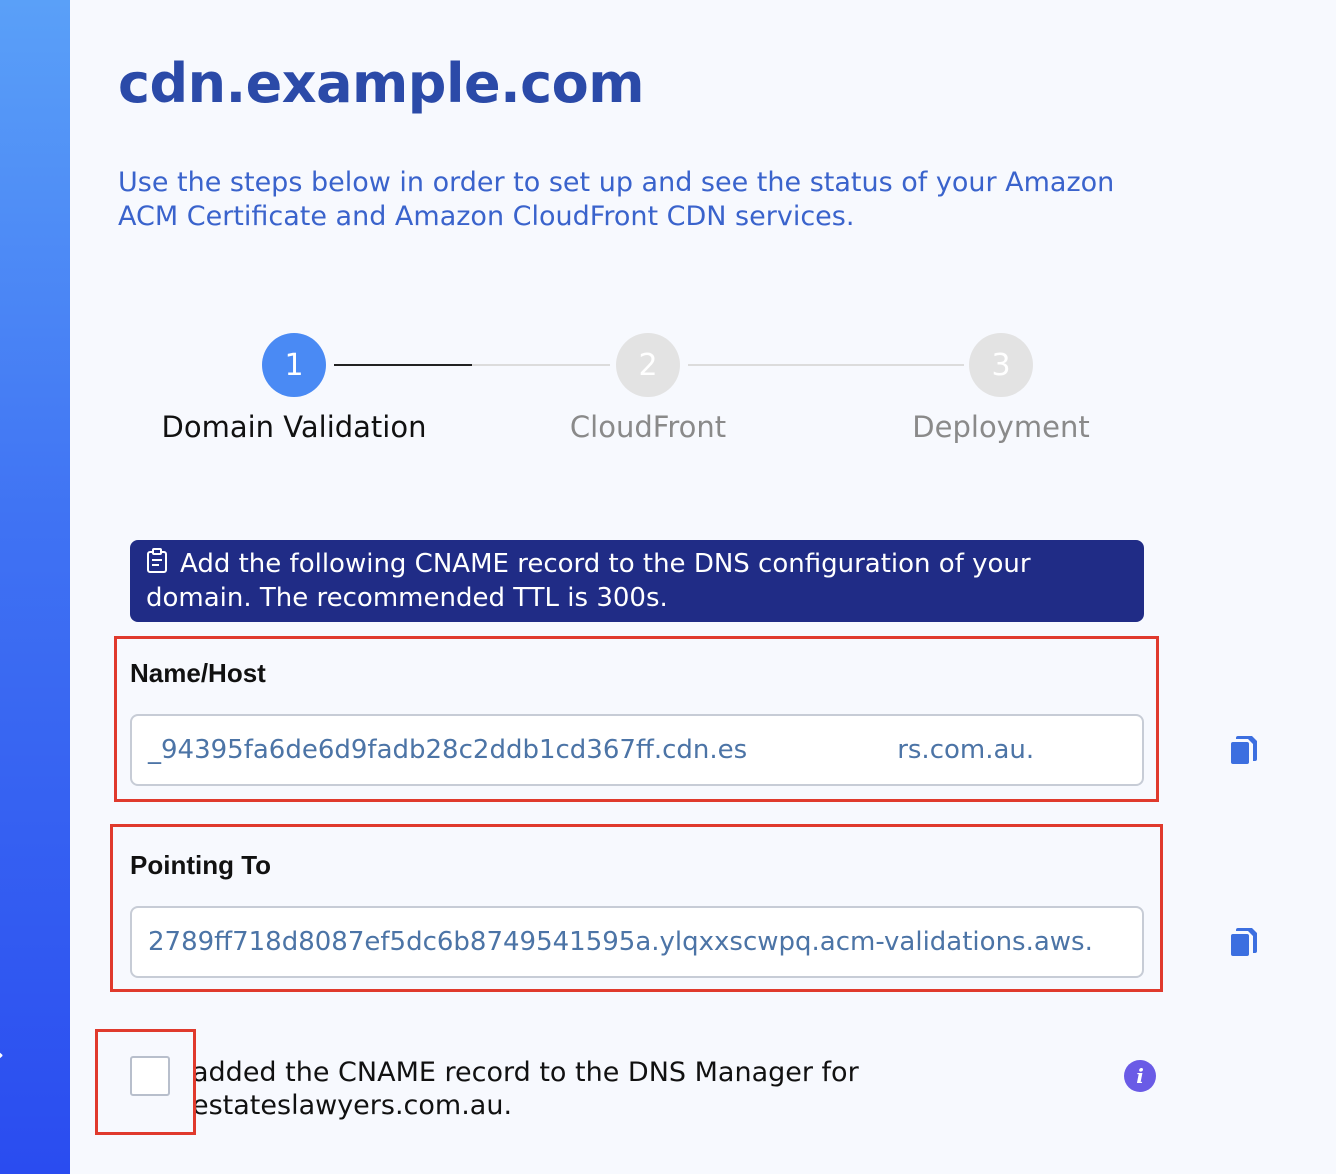  I want to click on chevron-icon: ›, so click(2, 1055).